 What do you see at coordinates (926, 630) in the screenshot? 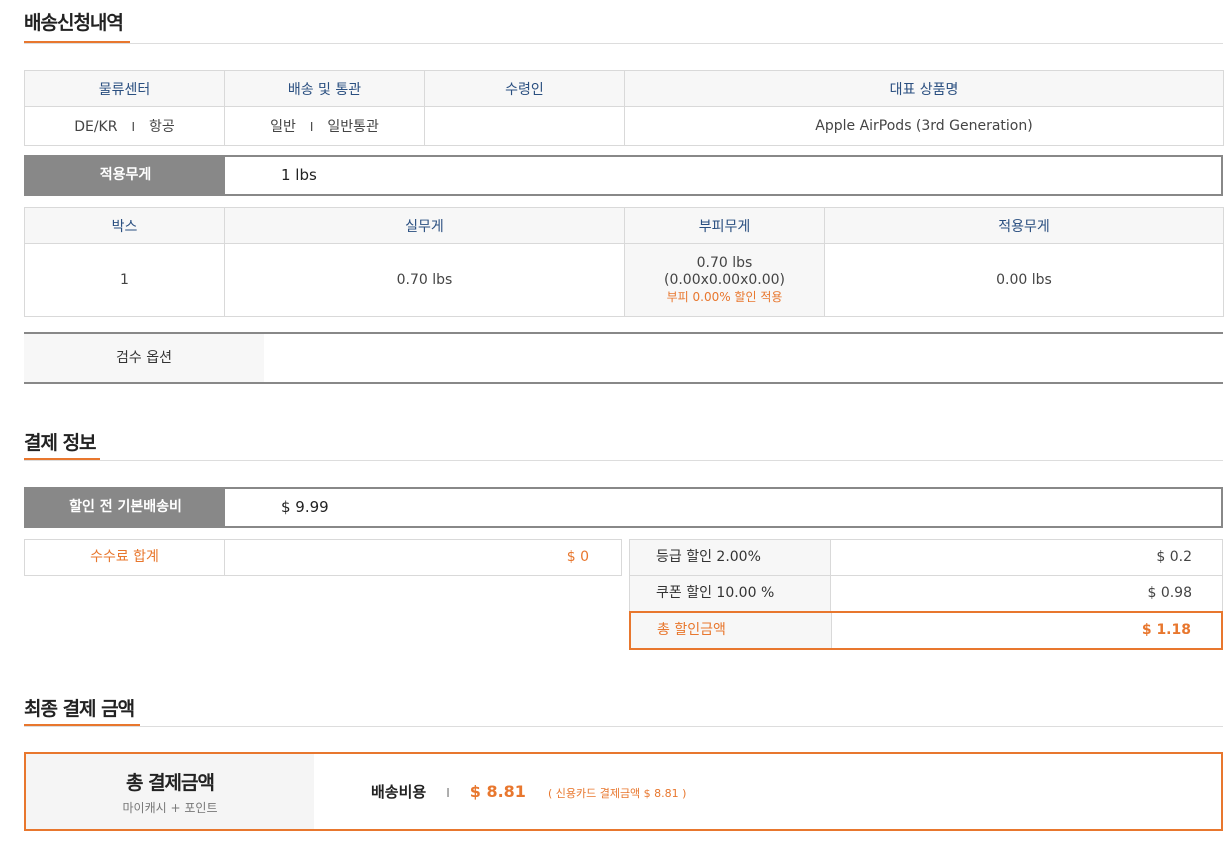
I see `total-discount-row: 총 할인금액 $ 1.18` at bounding box center [926, 630].